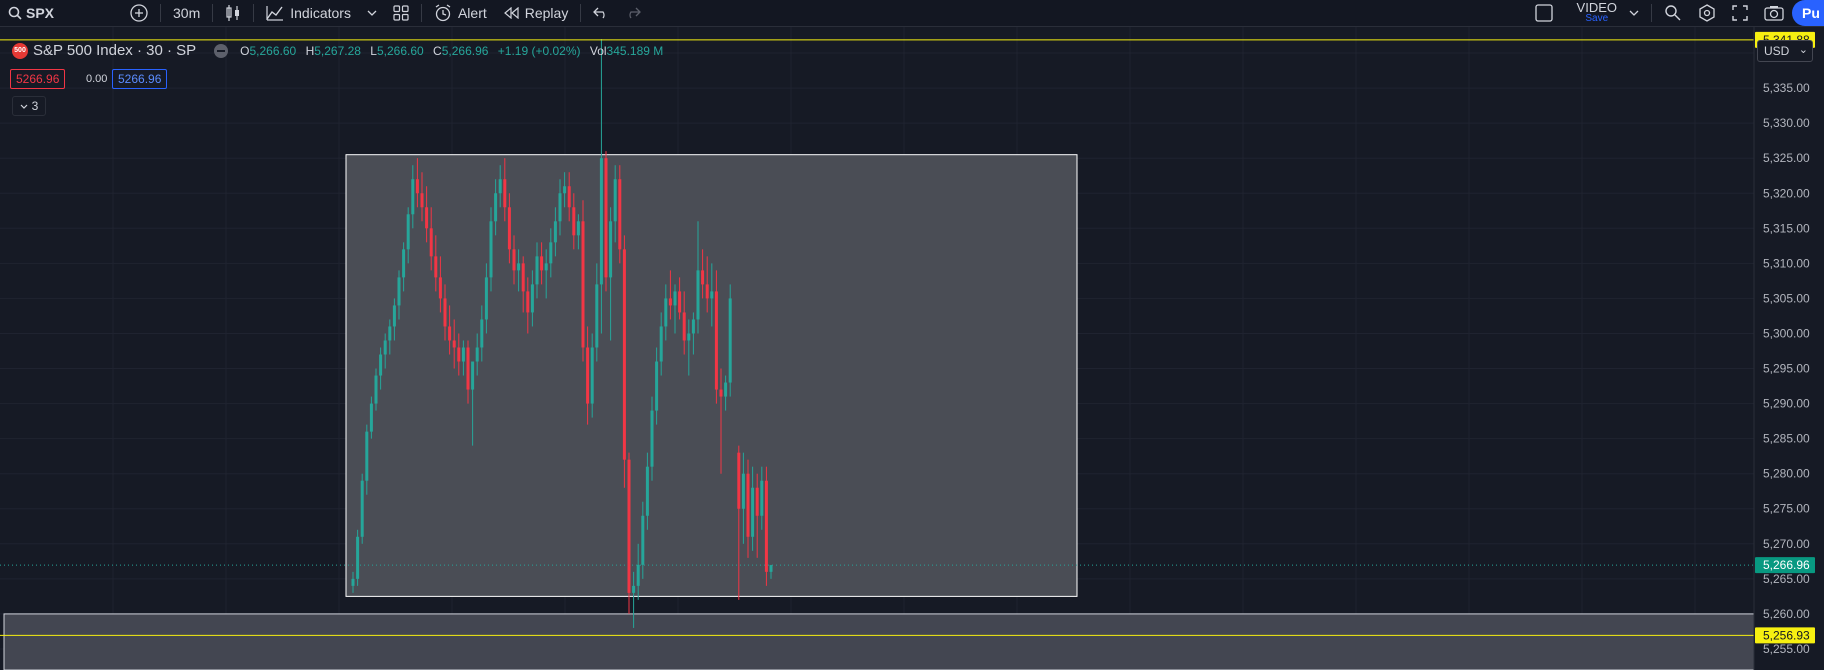 The image size is (1824, 670). I want to click on quick-search-button, so click(1673, 13).